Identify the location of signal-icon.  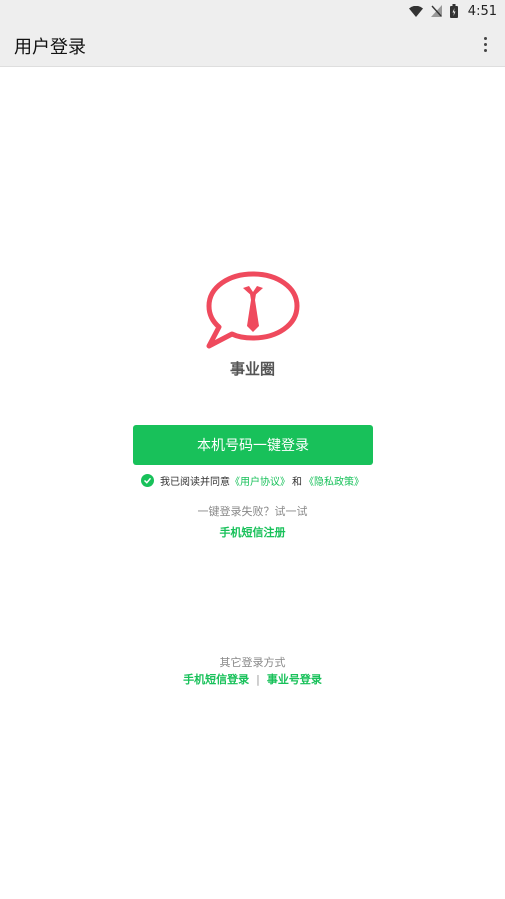
(436, 11).